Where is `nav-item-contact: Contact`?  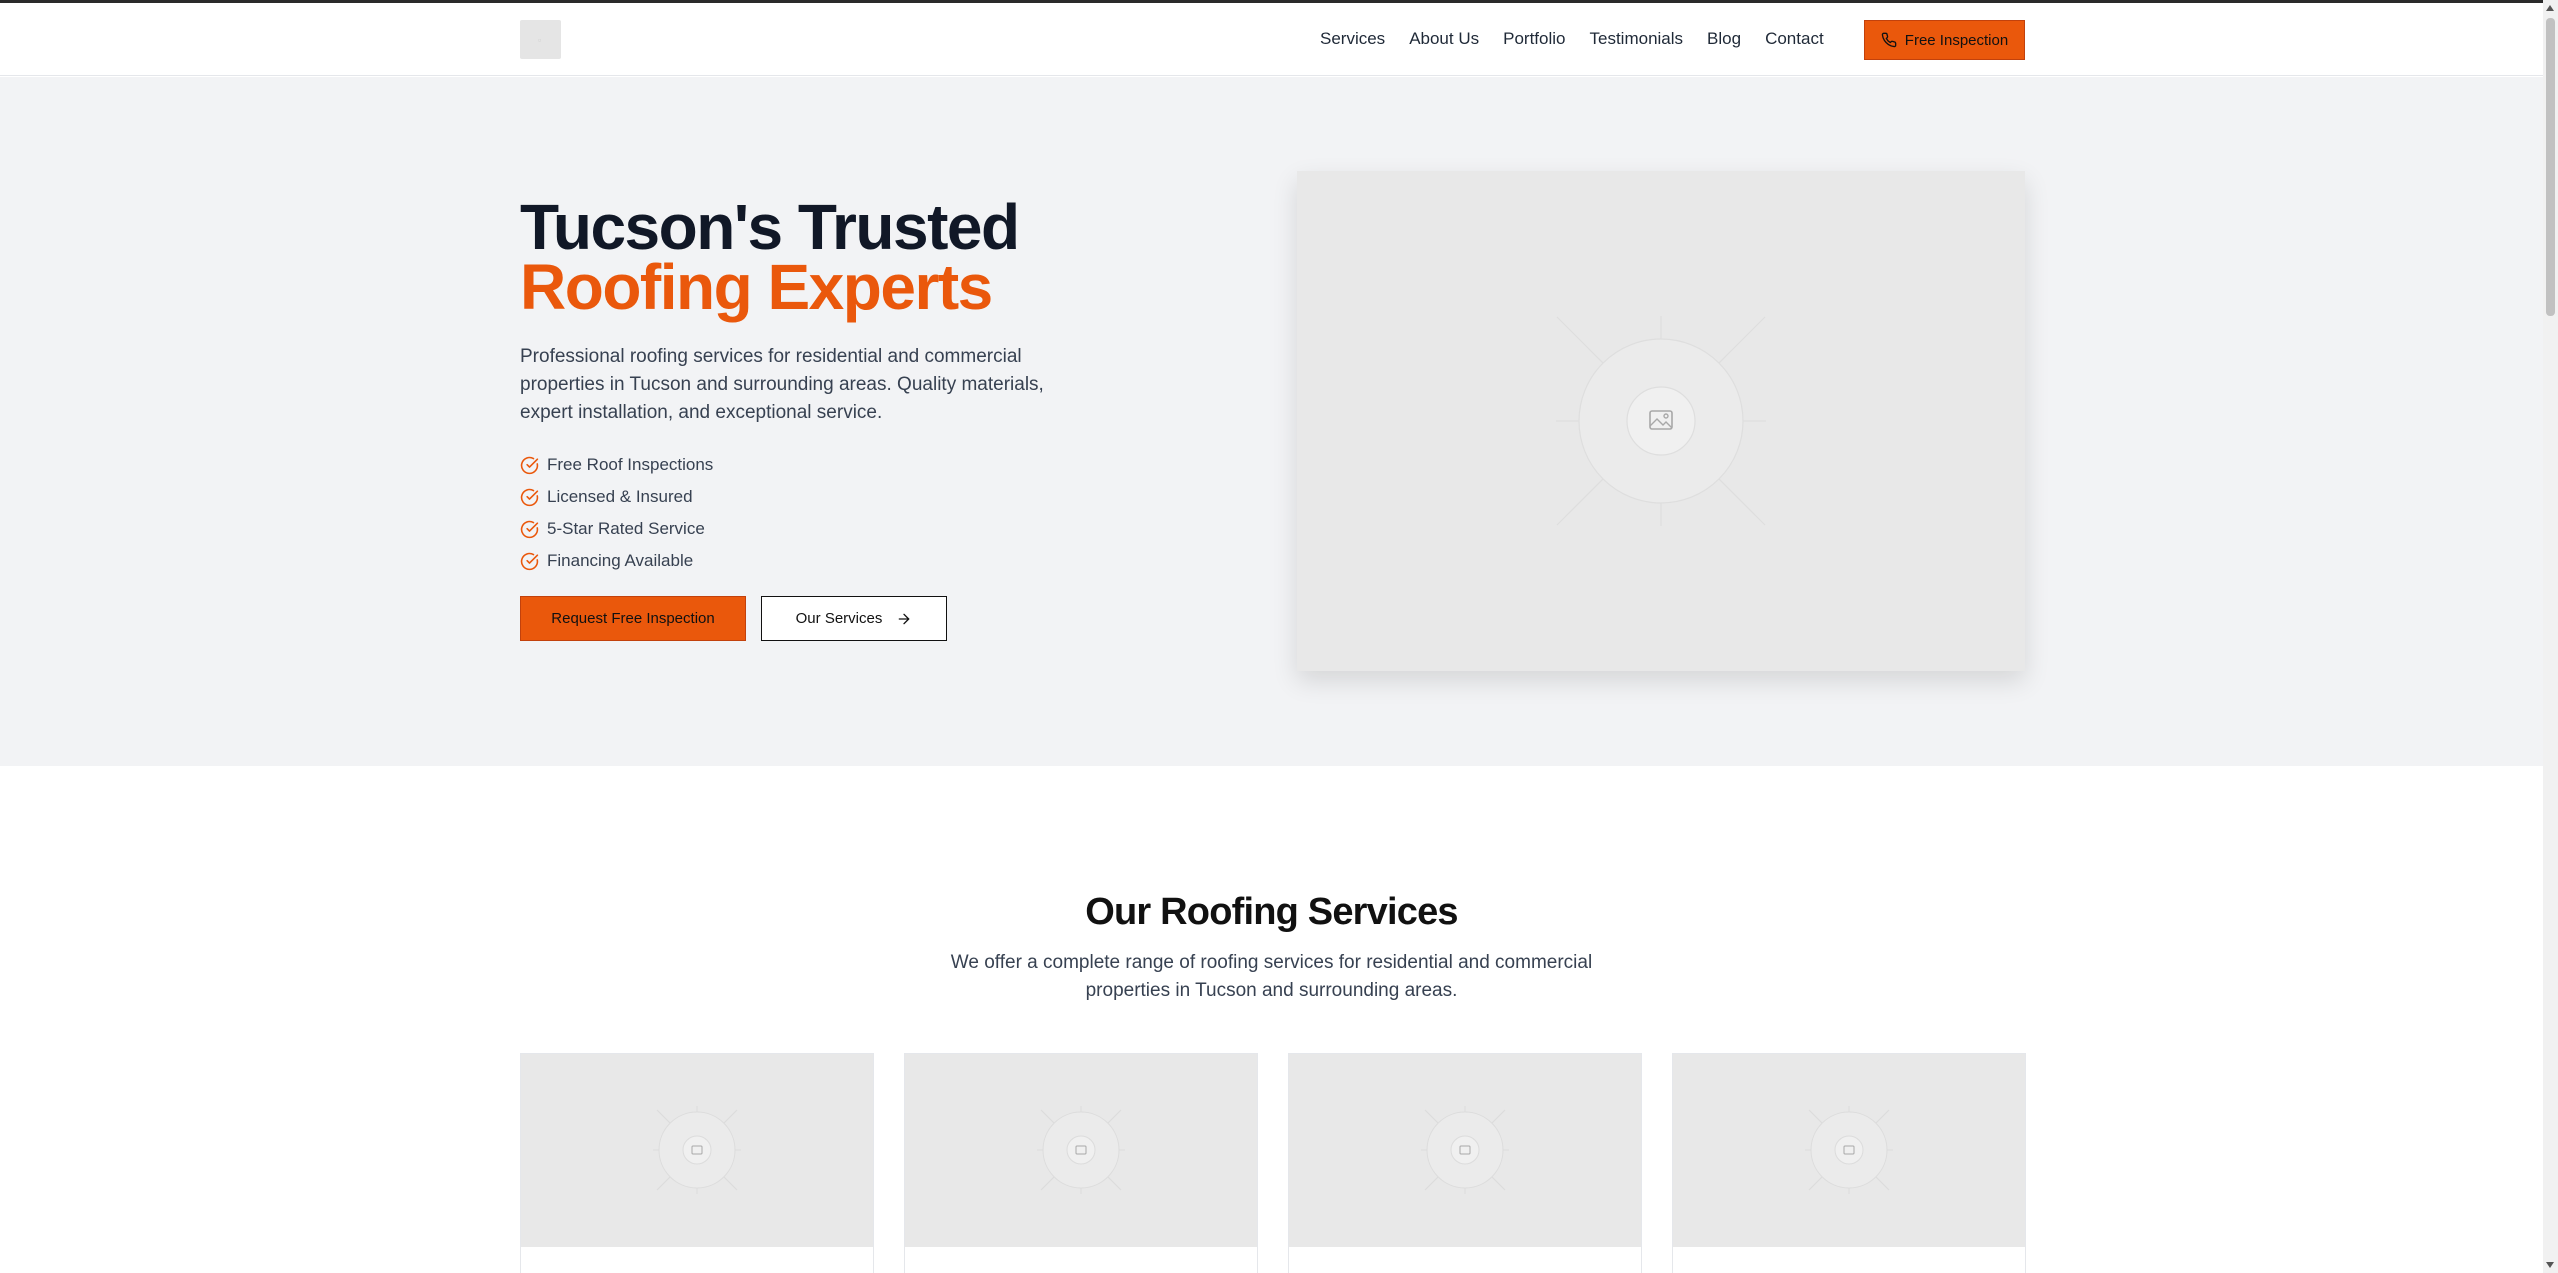
nav-item-contact: Contact is located at coordinates (1794, 39).